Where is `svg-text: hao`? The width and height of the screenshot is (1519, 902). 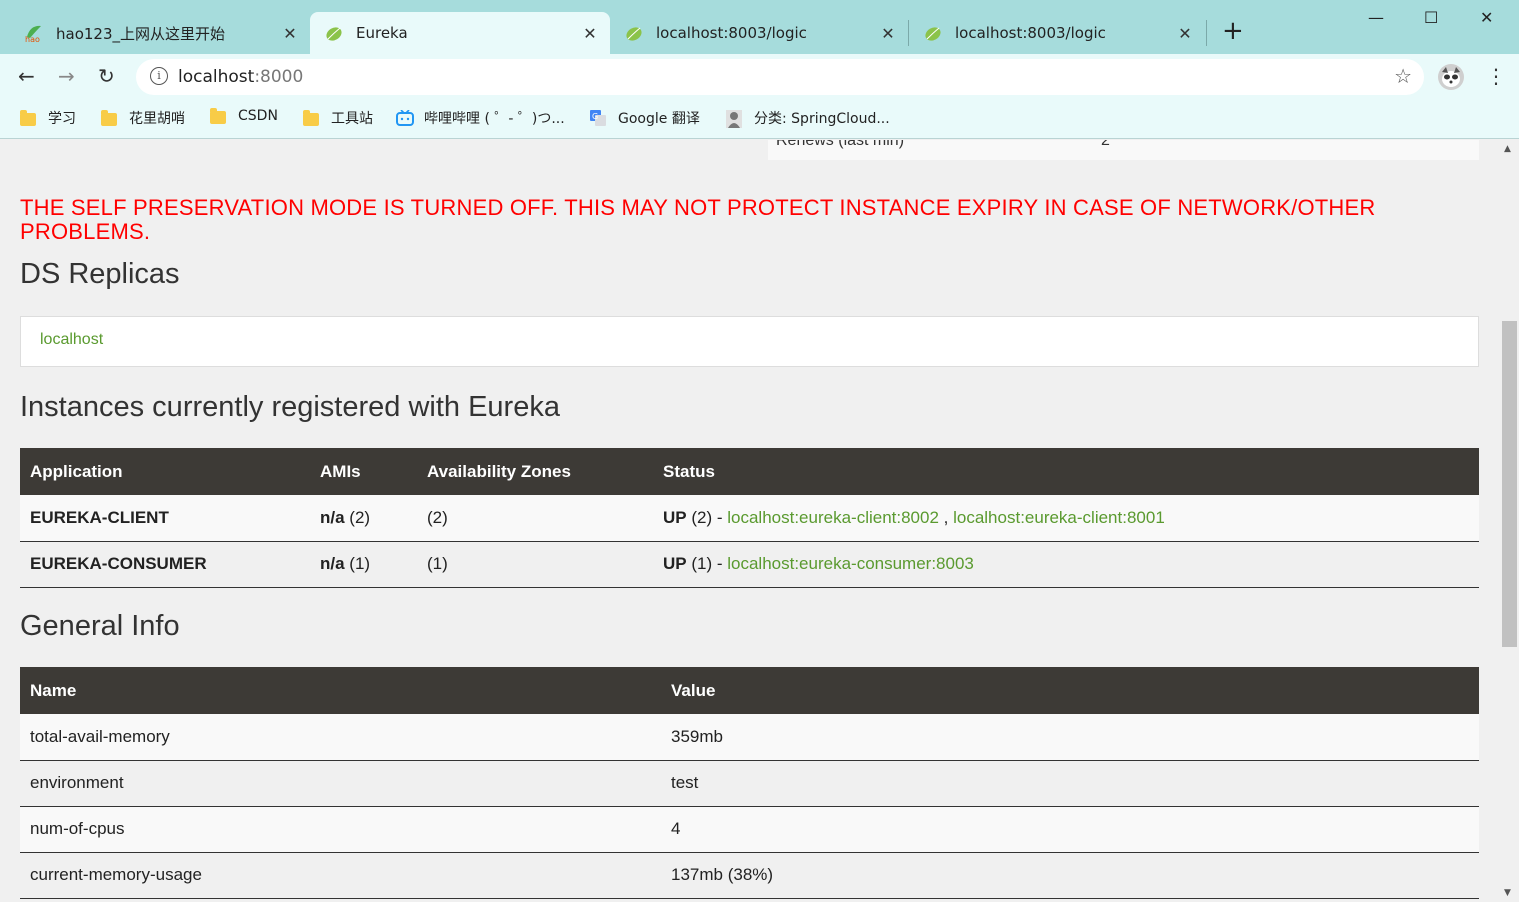 svg-text: hao is located at coordinates (32, 39).